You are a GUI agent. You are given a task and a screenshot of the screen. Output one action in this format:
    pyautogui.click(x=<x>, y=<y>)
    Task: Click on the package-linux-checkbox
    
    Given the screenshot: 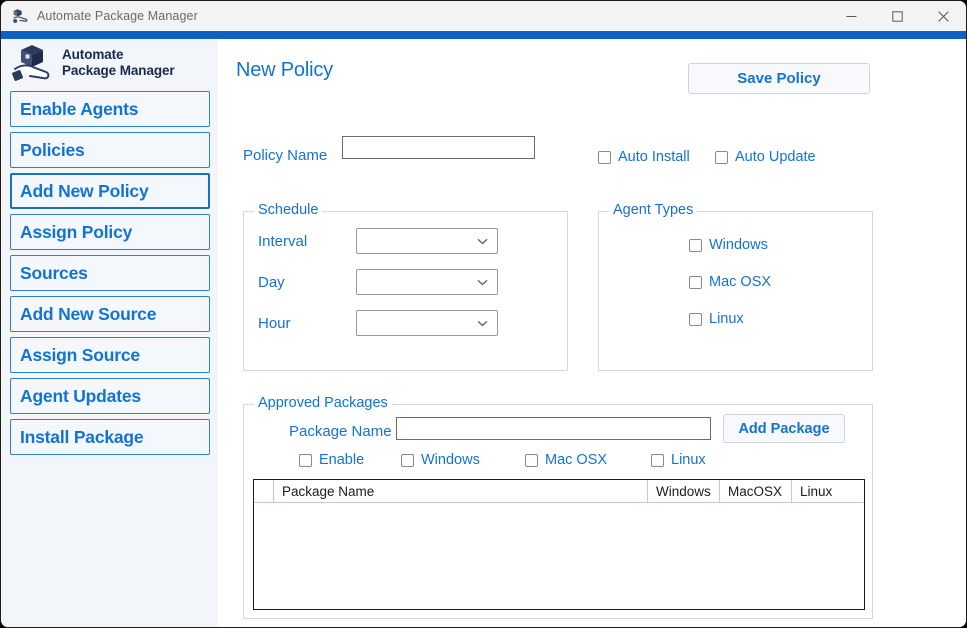 What is the action you would take?
    pyautogui.click(x=657, y=460)
    